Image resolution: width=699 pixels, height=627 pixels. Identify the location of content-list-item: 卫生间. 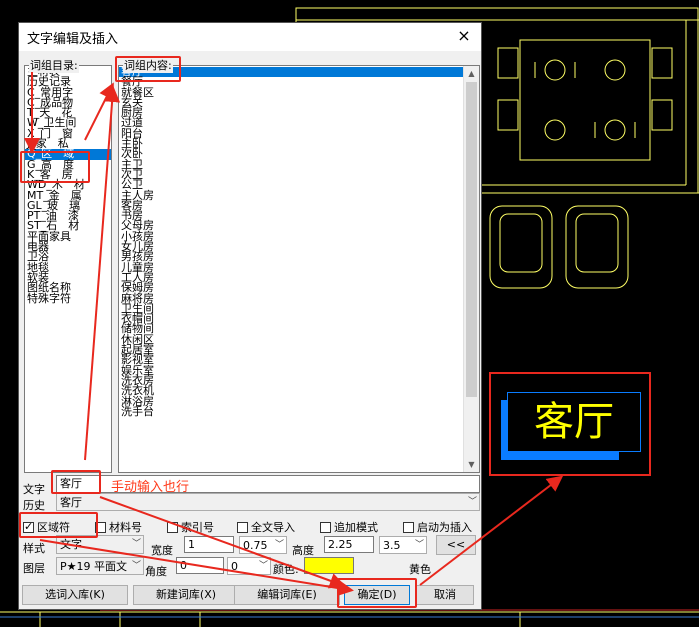
(291, 308).